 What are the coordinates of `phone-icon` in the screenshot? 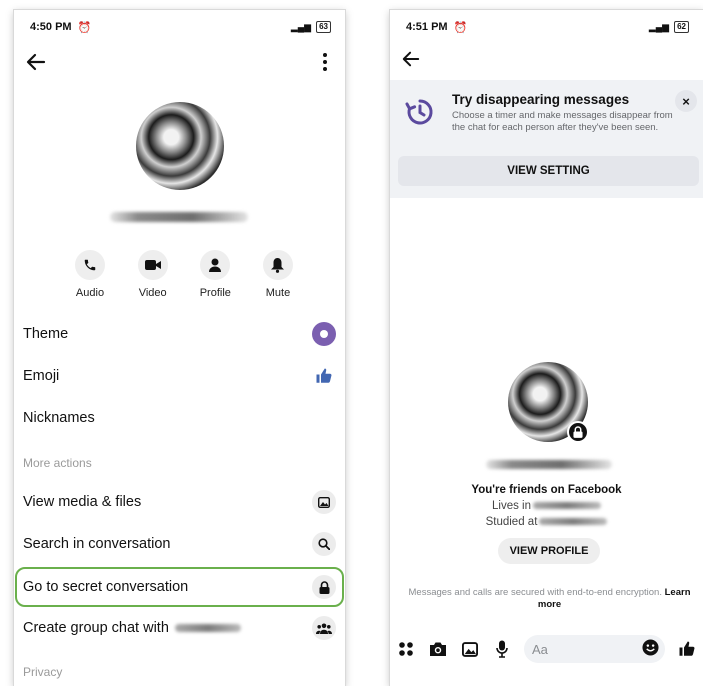 It's located at (90, 265).